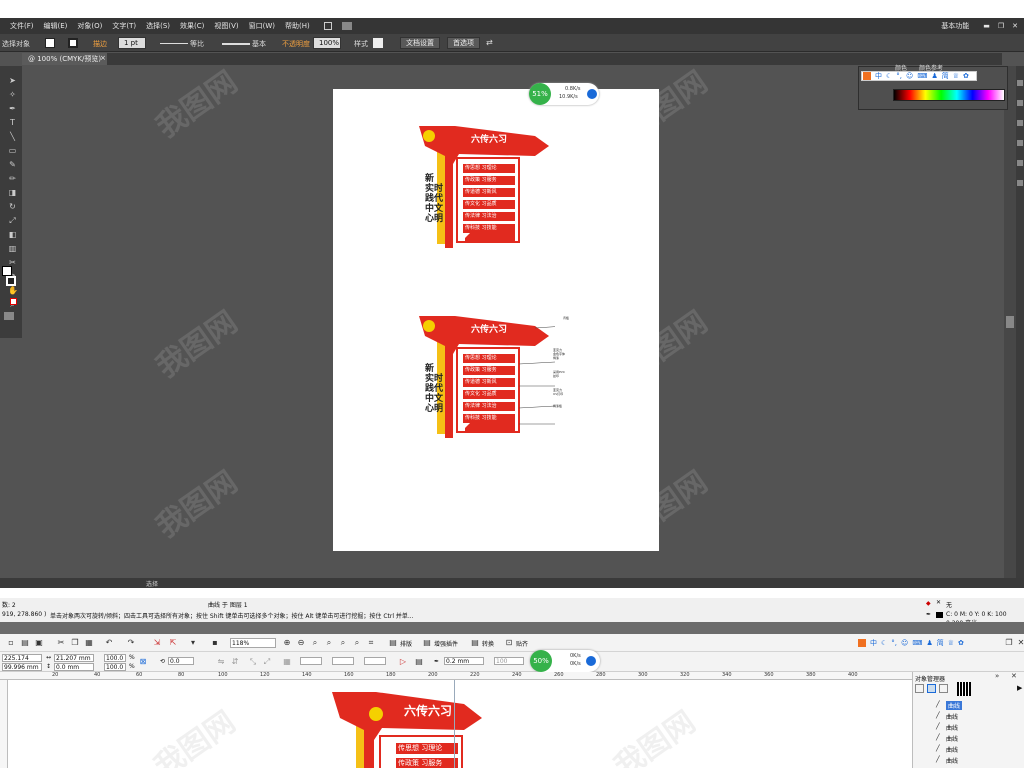 Image resolution: width=1024 pixels, height=768 pixels. I want to click on drawing-canvas: 六传六习 传思想 习理论 传政策 习服务 我图网 我图网, so click(460, 724).